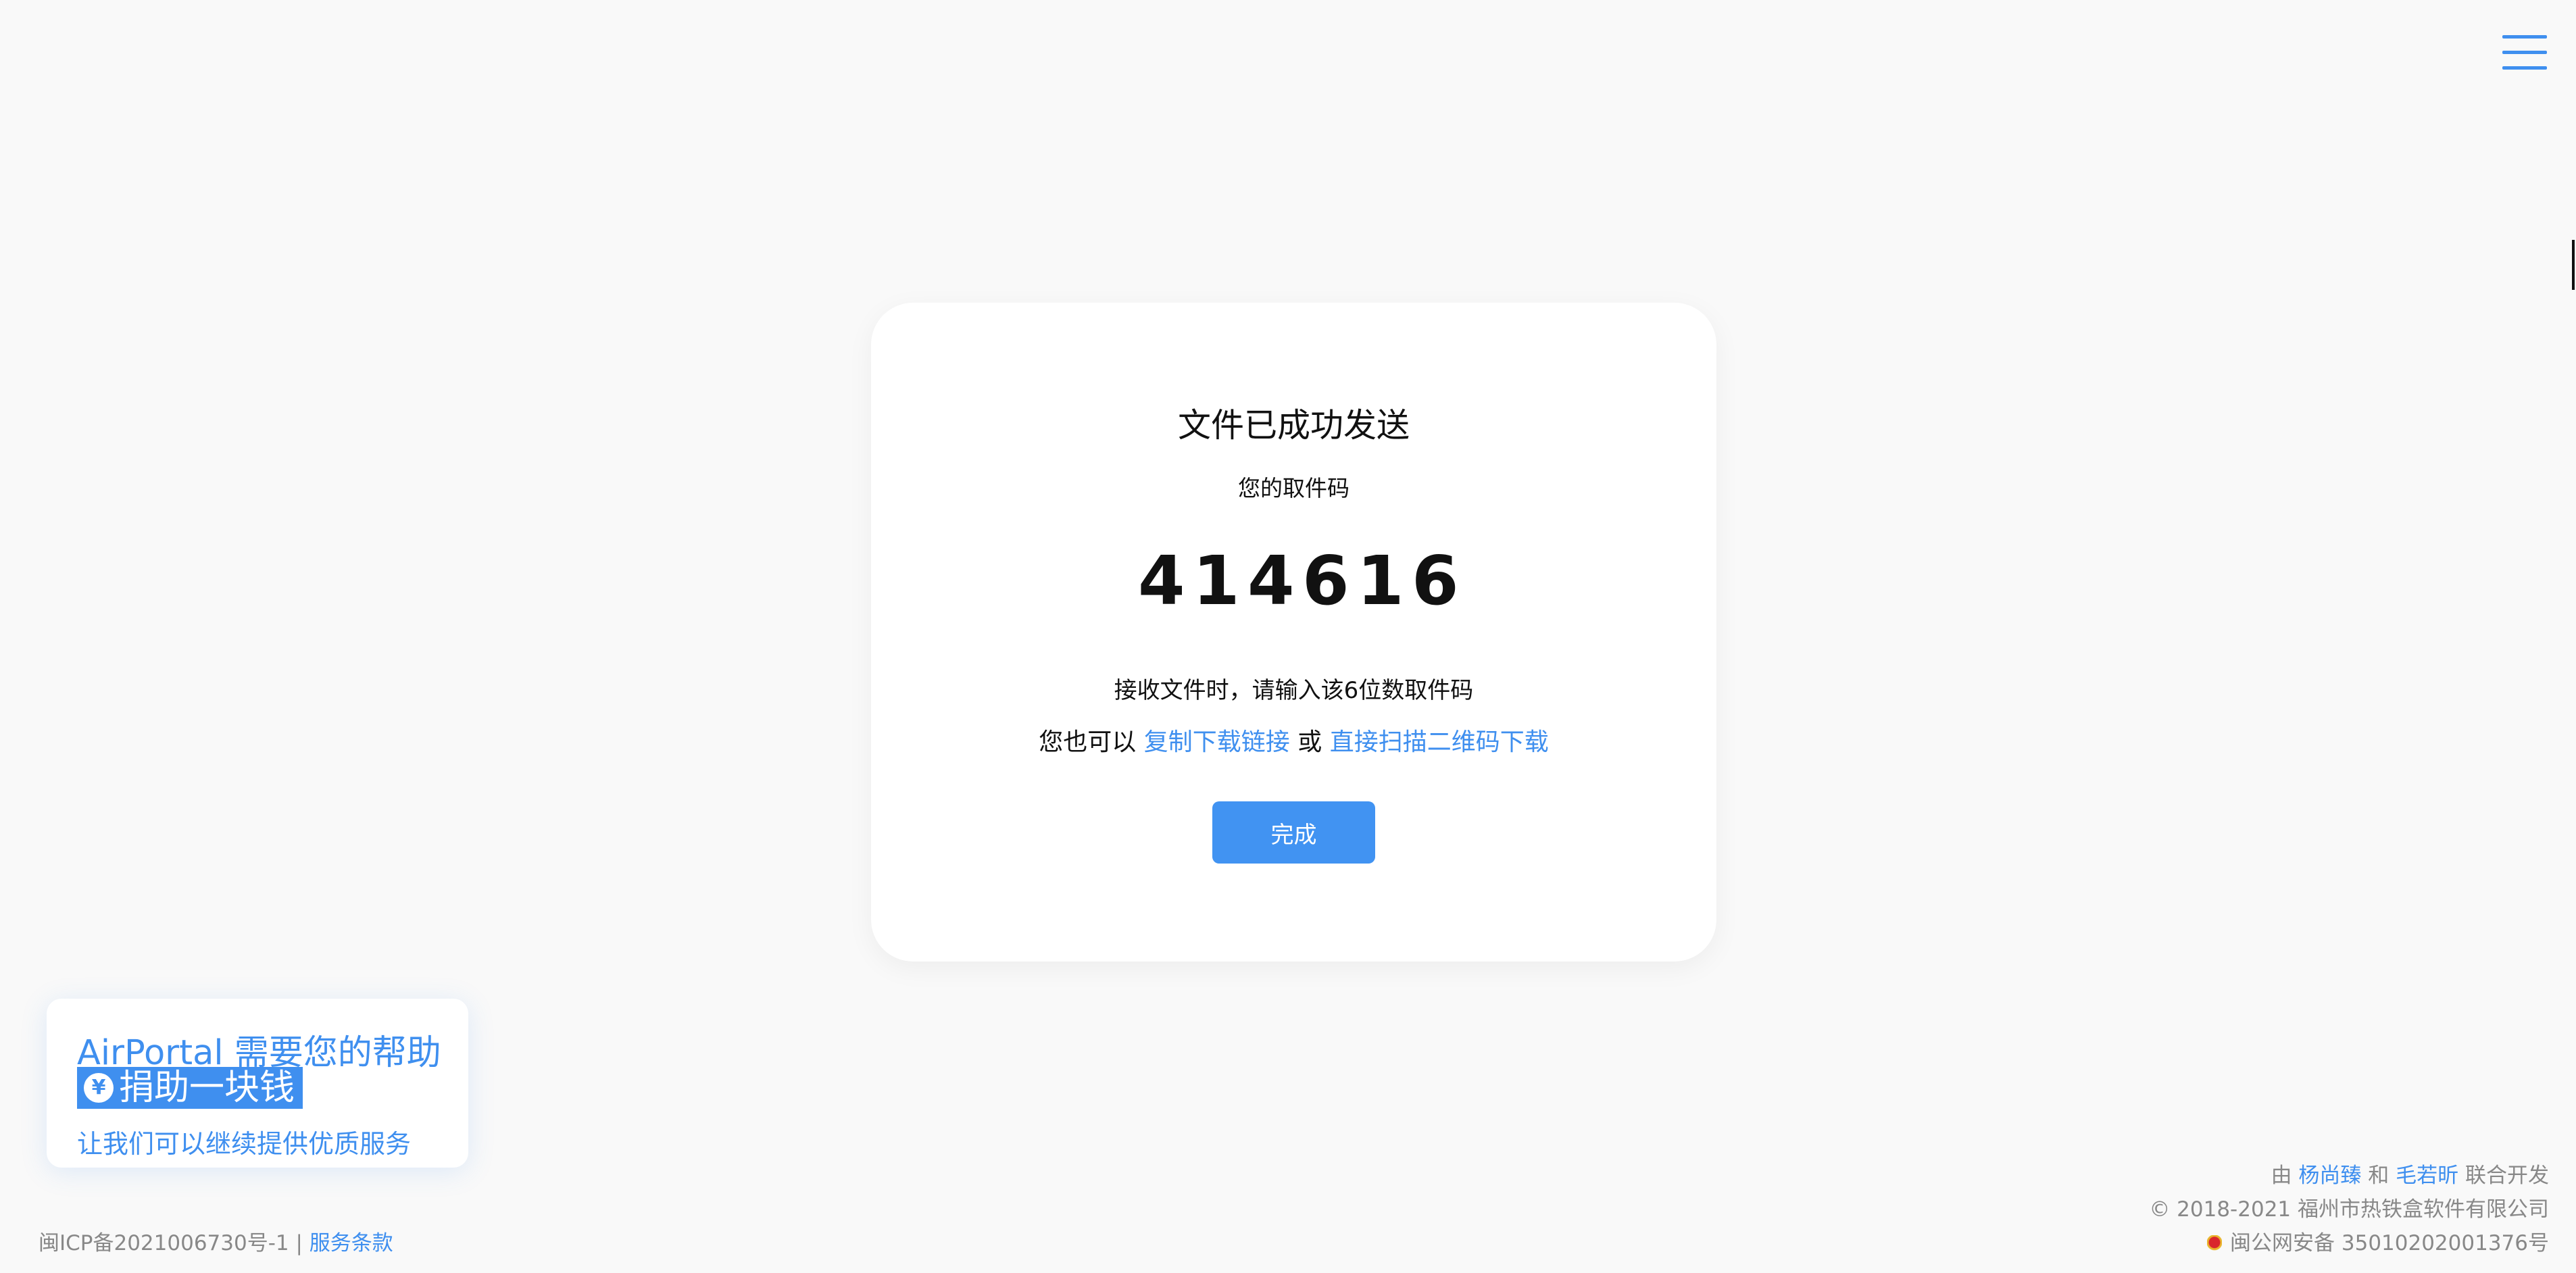 The width and height of the screenshot is (2576, 1273). Describe the element at coordinates (2573, 265) in the screenshot. I see `text-cursor` at that location.